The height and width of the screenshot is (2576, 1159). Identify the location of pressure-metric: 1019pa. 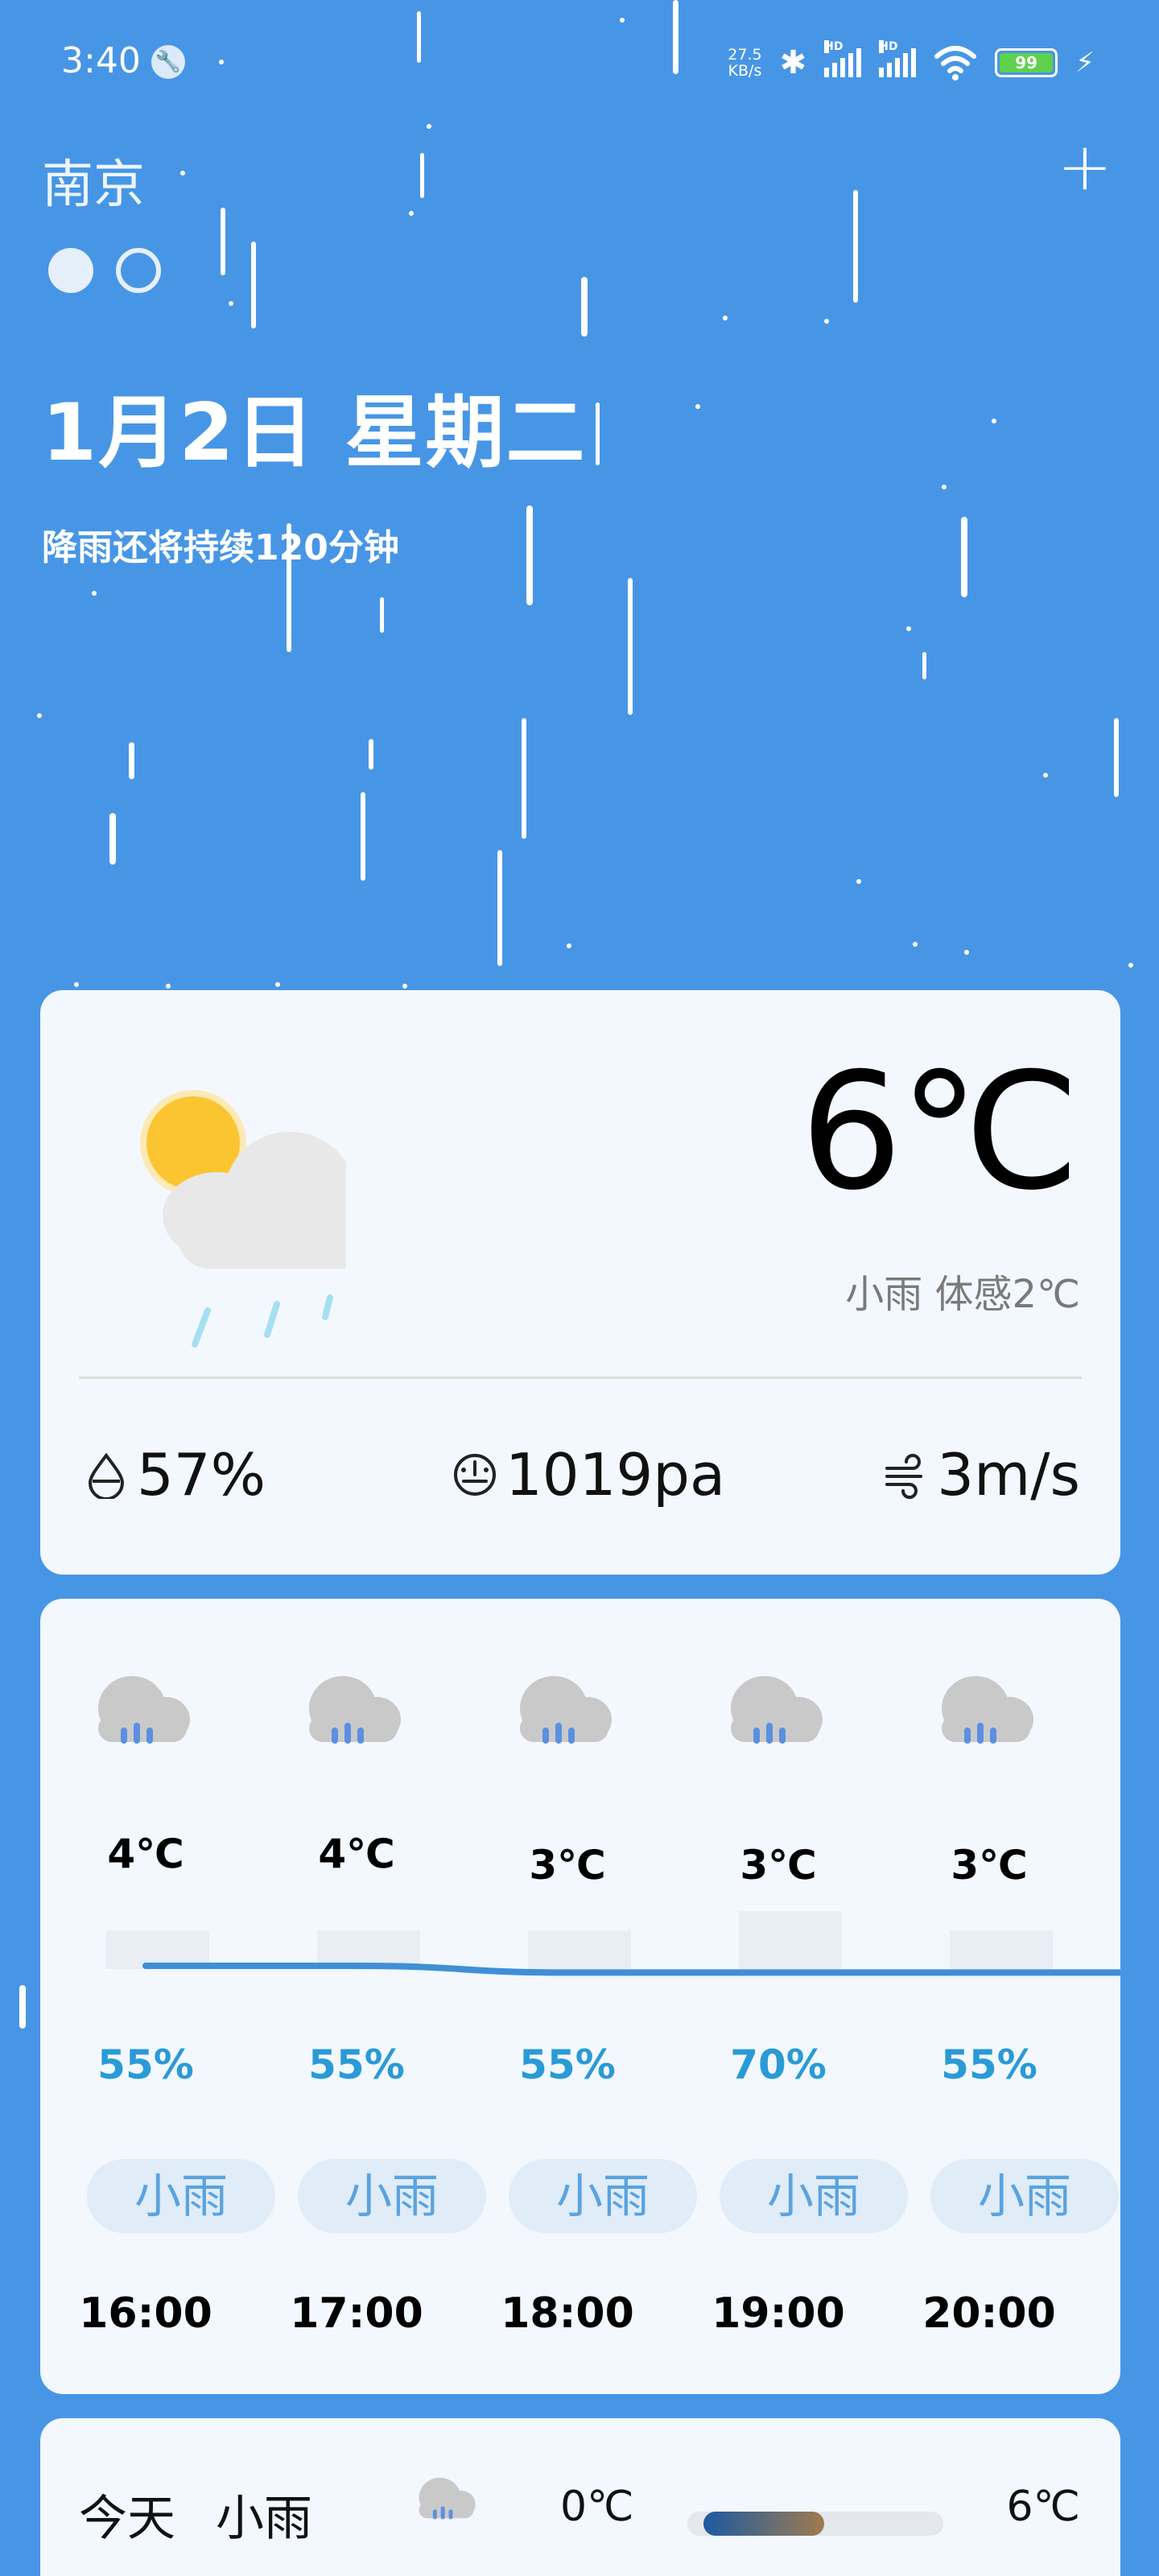
(588, 1475).